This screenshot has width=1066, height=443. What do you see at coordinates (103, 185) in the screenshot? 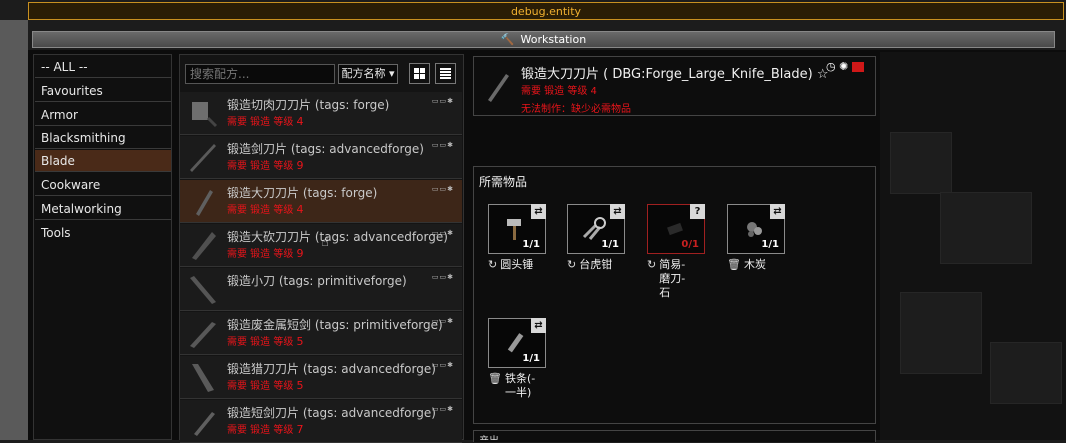
I see `category-cookware: Cookware` at bounding box center [103, 185].